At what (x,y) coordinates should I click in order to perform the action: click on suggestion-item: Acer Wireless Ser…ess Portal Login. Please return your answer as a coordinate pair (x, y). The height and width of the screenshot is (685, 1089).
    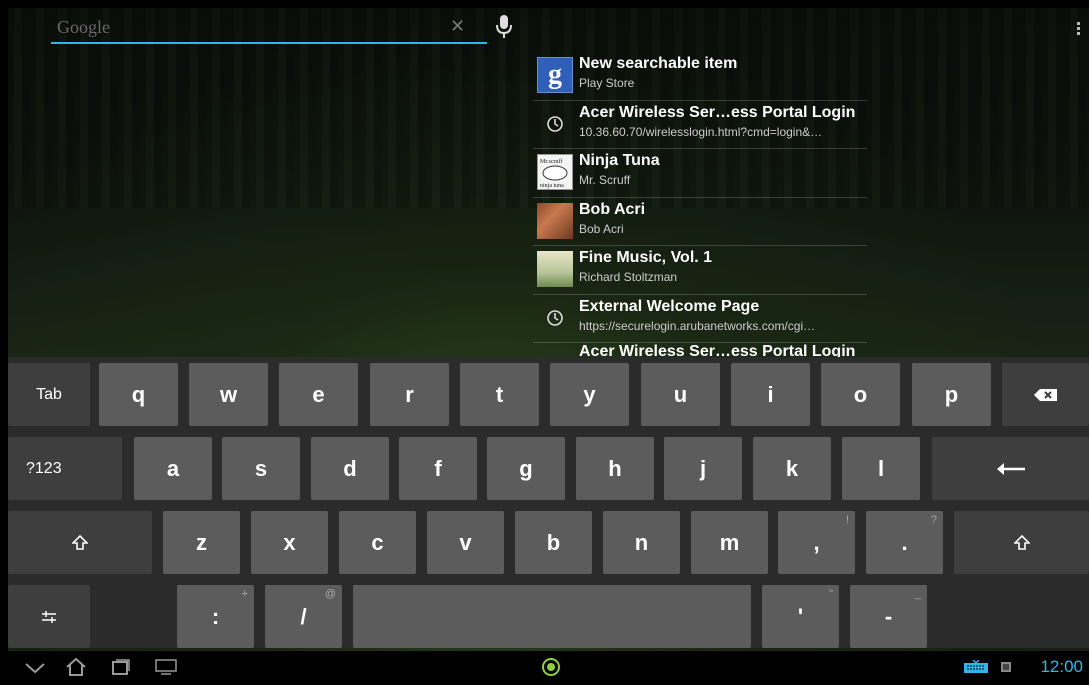
    Looking at the image, I should click on (700, 350).